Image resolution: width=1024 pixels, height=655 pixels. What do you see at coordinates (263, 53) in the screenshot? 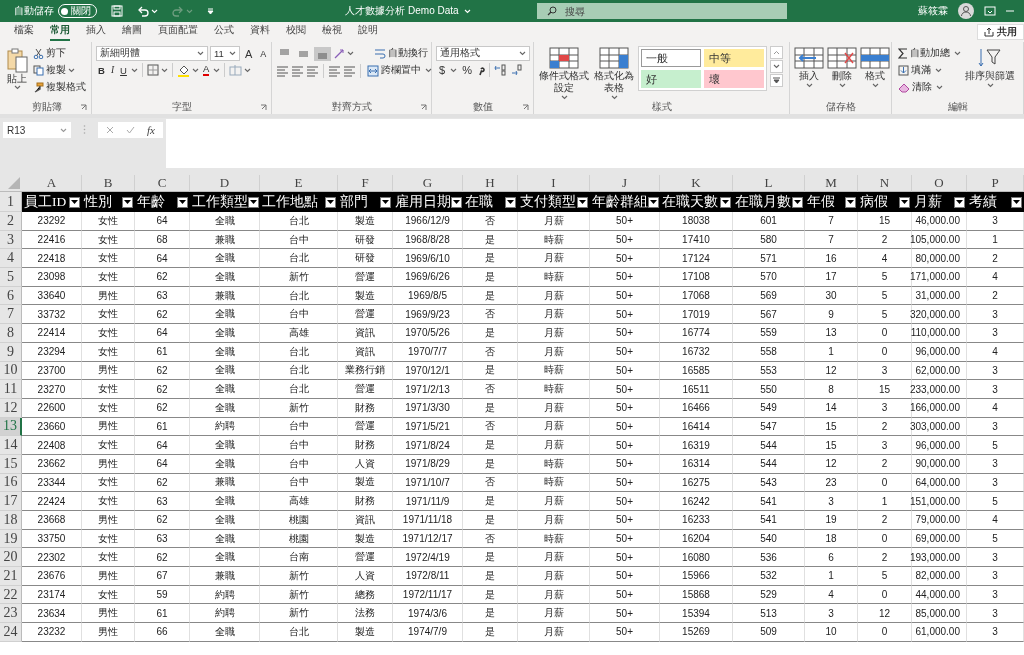
I see `shrink-font-button: A` at bounding box center [263, 53].